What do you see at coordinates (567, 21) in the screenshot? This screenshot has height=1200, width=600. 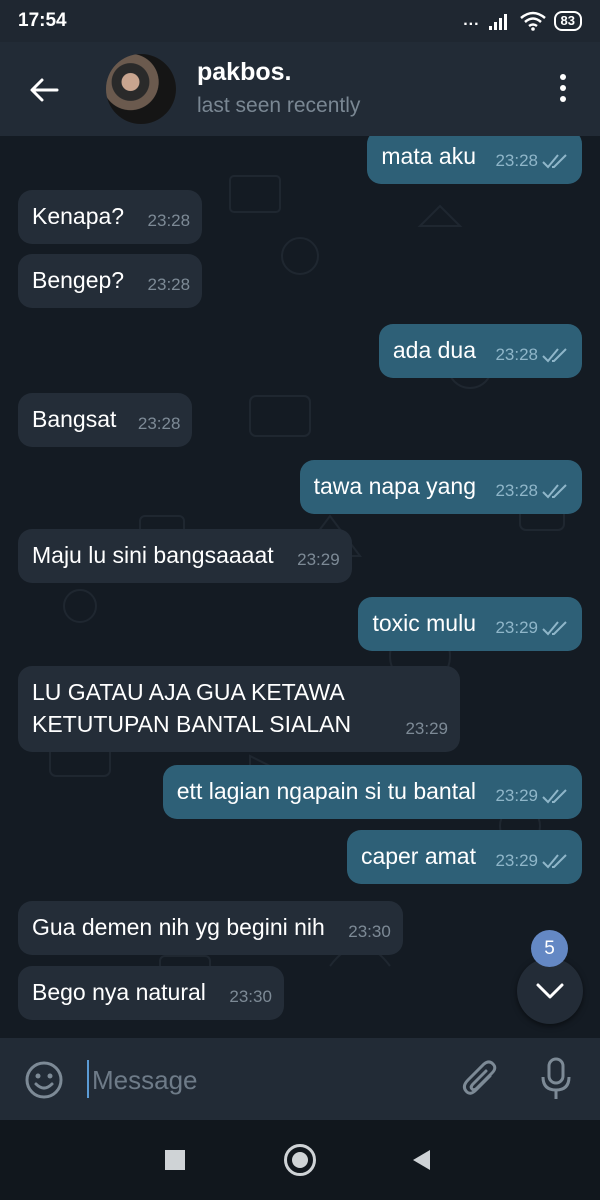 I see `battery-icon: 83` at bounding box center [567, 21].